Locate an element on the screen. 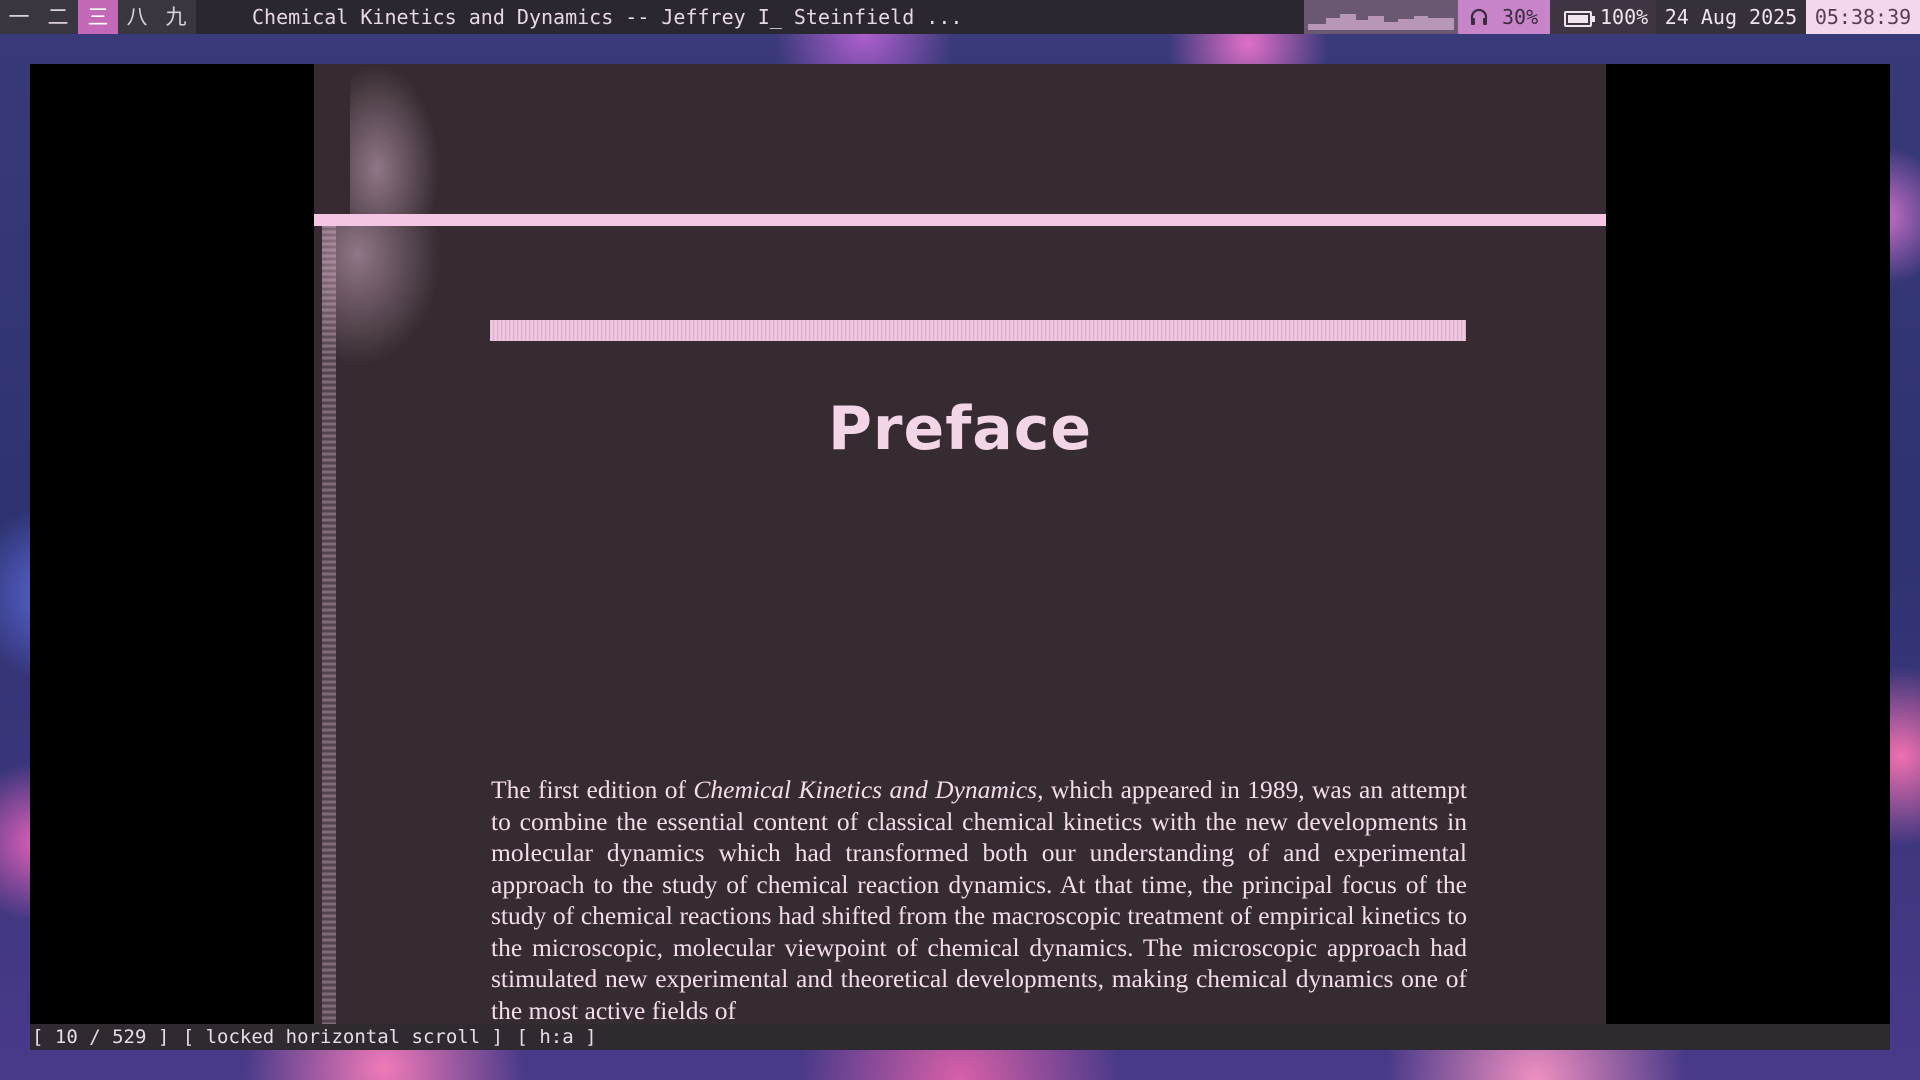 Image resolution: width=1920 pixels, height=1080 pixels. workspace-8: 八 is located at coordinates (137, 17).